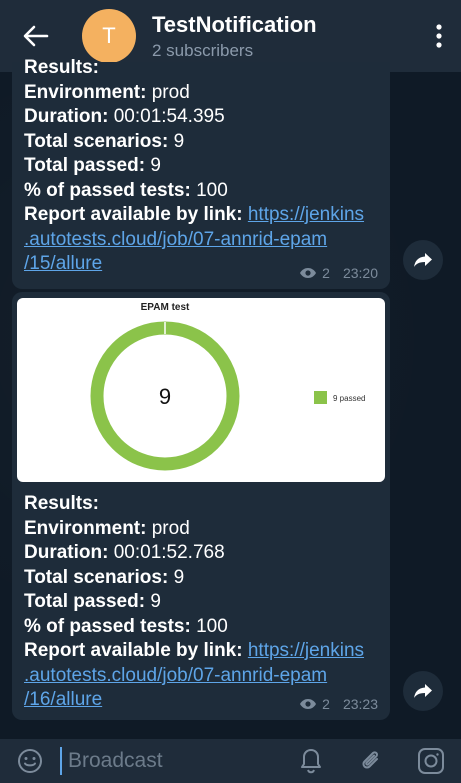  What do you see at coordinates (36, 36) in the screenshot?
I see `back-arrow-icon` at bounding box center [36, 36].